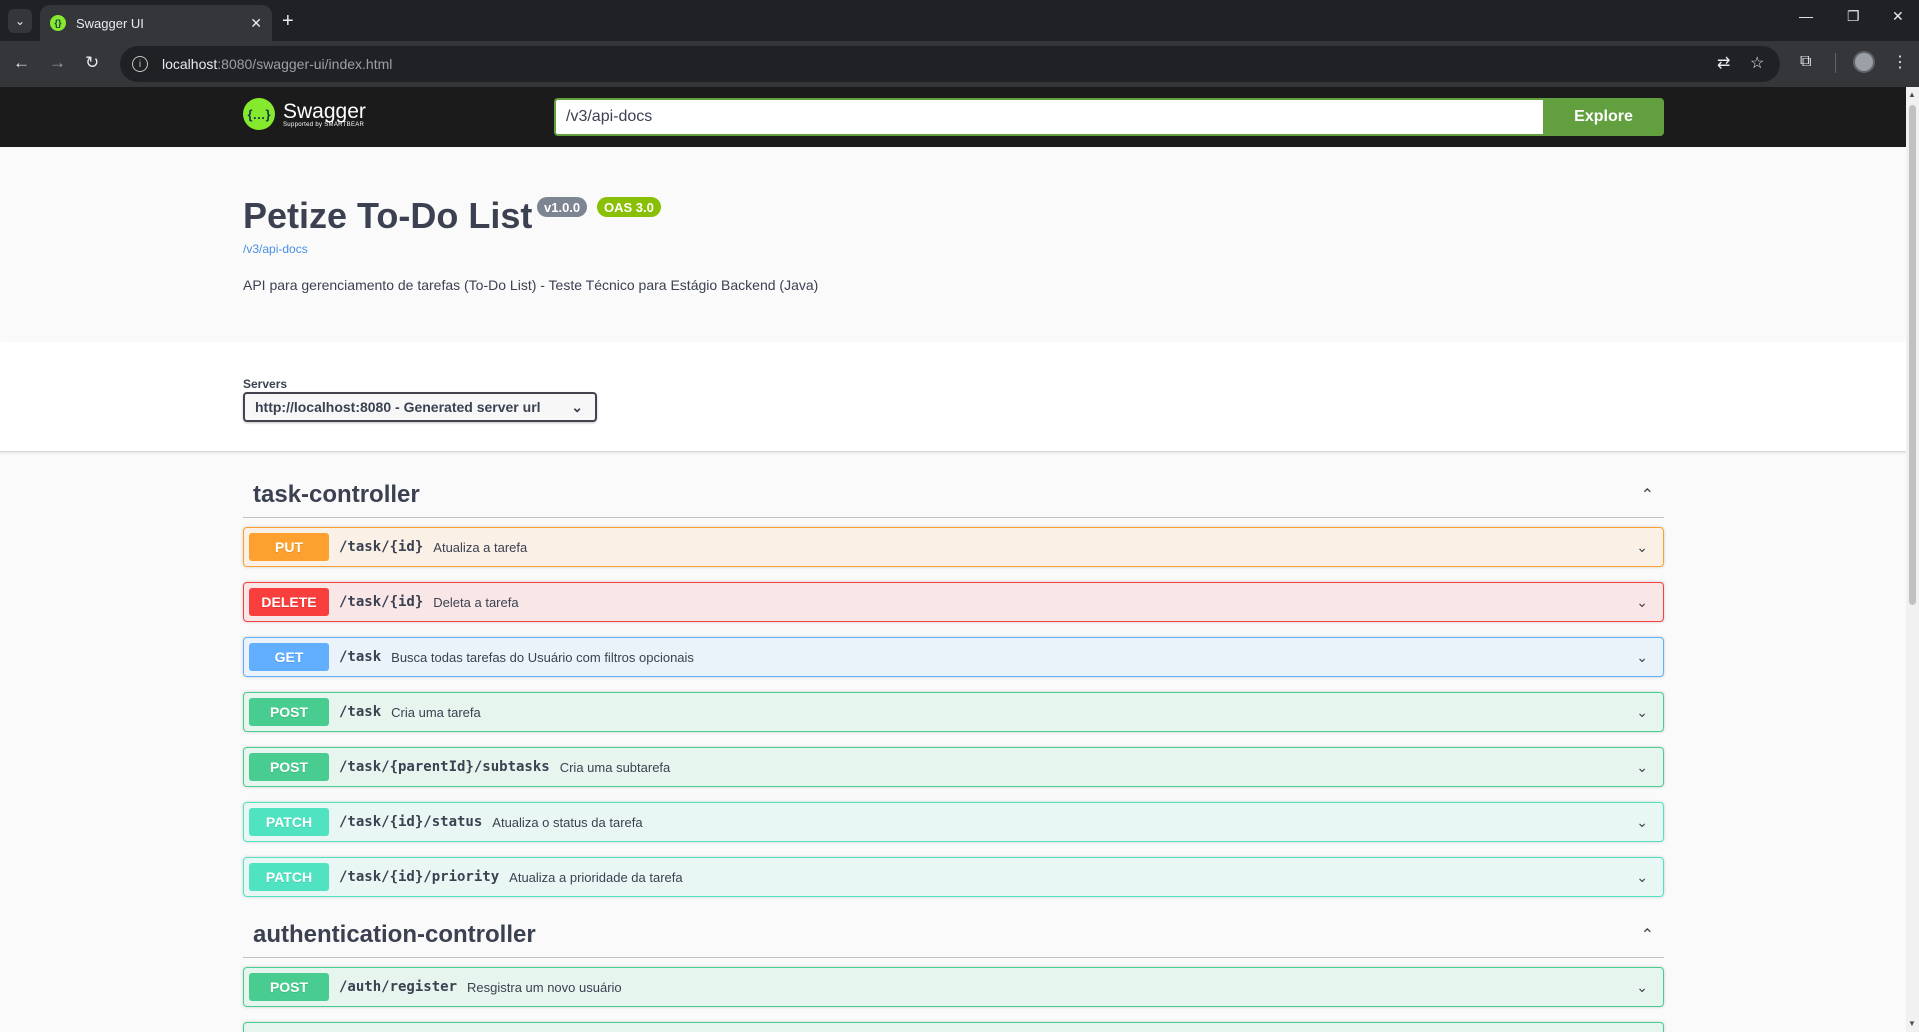 The width and height of the screenshot is (1919, 1032). Describe the element at coordinates (21, 63) in the screenshot. I see `back-icon: ←` at that location.